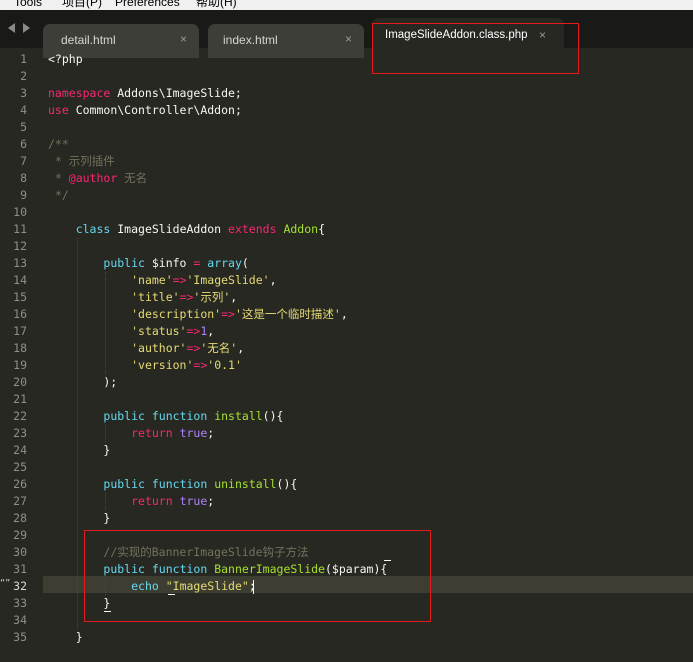  I want to click on menu-tools: Tools, so click(28, 4).